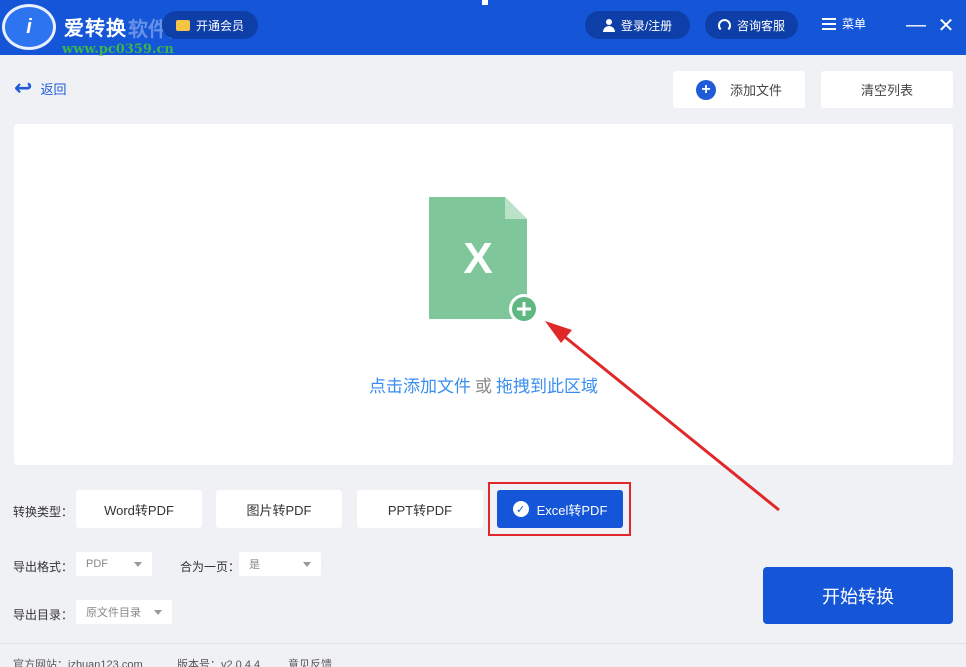 The width and height of the screenshot is (966, 667). I want to click on status-footer: 官方网站：izhuan123.com 版本号：v2.0.4.4 意见反馈, so click(483, 655).